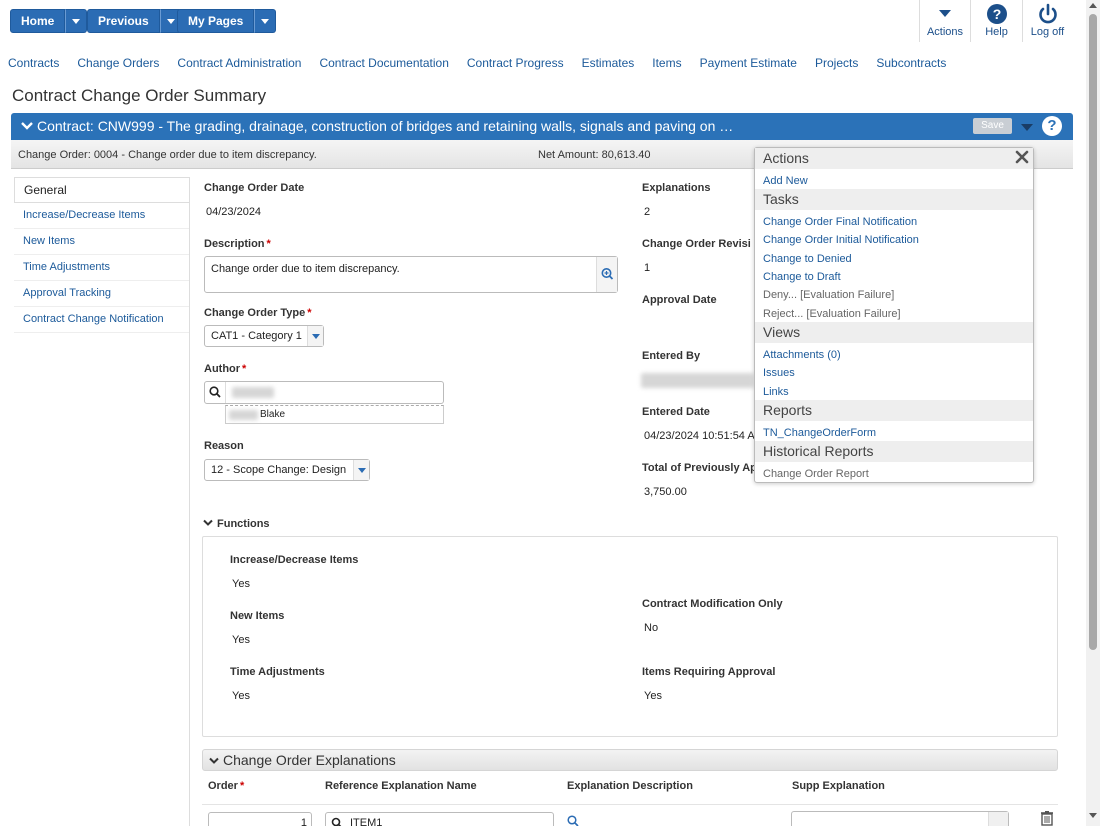 The height and width of the screenshot is (826, 1100). What do you see at coordinates (1093, 332) in the screenshot?
I see `scrollbar-thumb` at bounding box center [1093, 332].